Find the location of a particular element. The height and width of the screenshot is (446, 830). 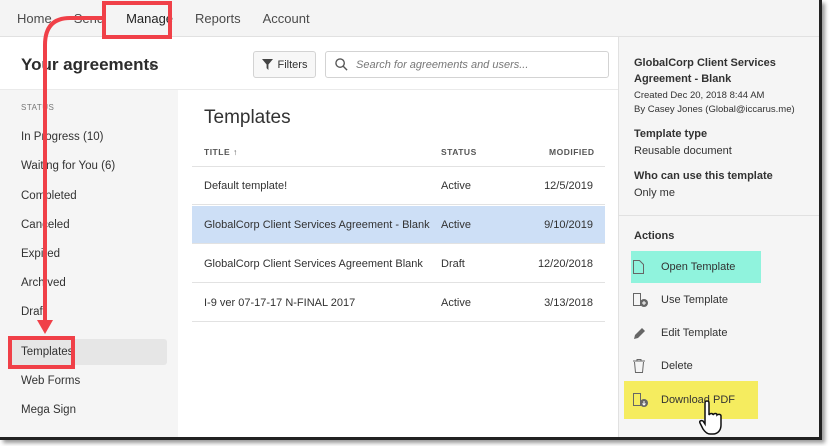

filters-label: Filters is located at coordinates (292, 64).